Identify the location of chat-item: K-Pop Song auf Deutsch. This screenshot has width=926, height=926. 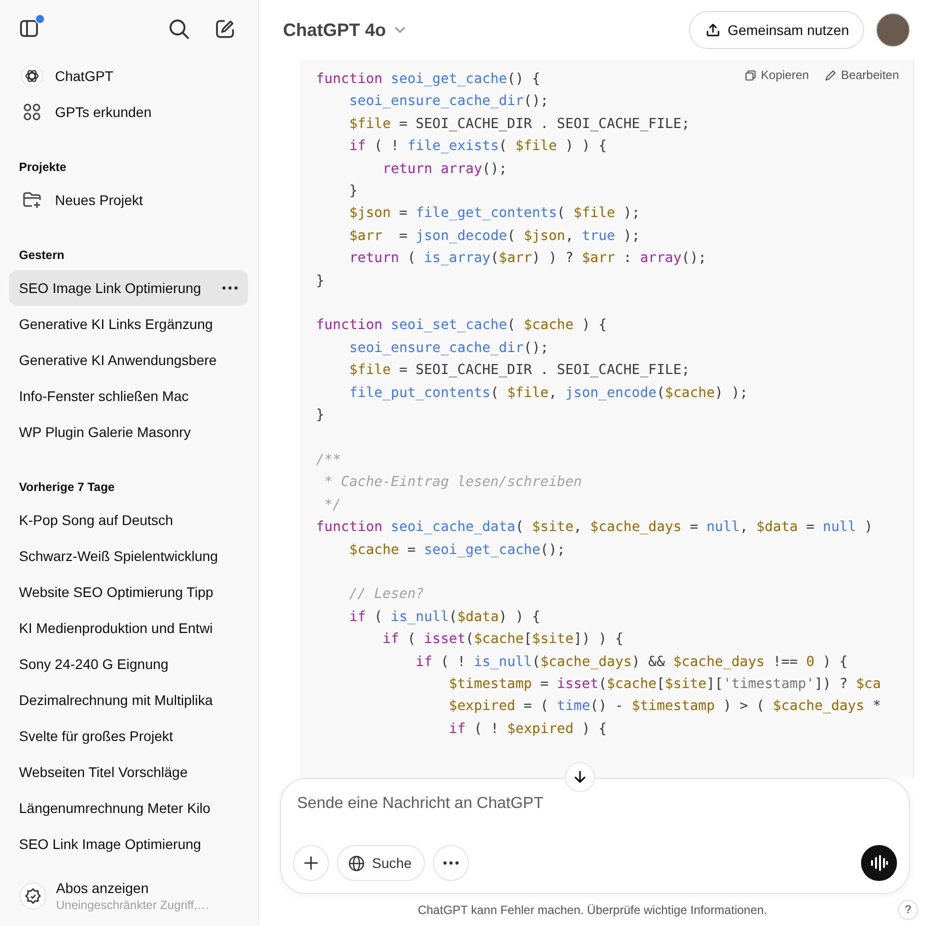
(128, 520).